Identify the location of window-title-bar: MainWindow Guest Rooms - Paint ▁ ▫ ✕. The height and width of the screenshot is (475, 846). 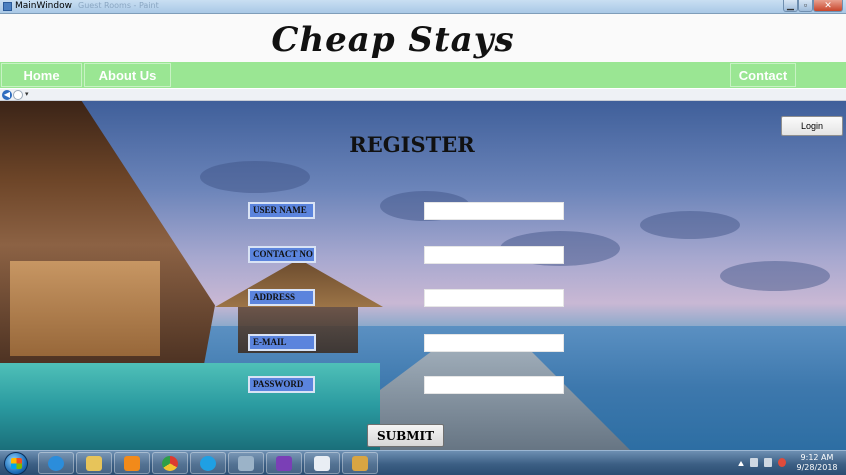
(423, 7).